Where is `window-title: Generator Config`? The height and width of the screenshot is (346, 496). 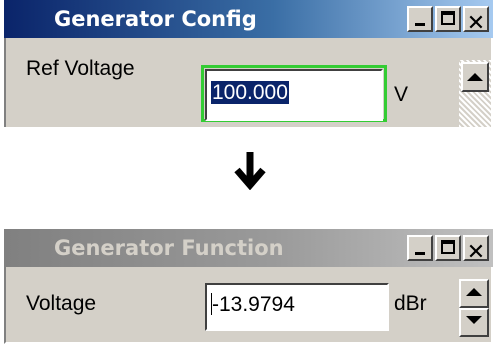 window-title: Generator Config is located at coordinates (155, 19).